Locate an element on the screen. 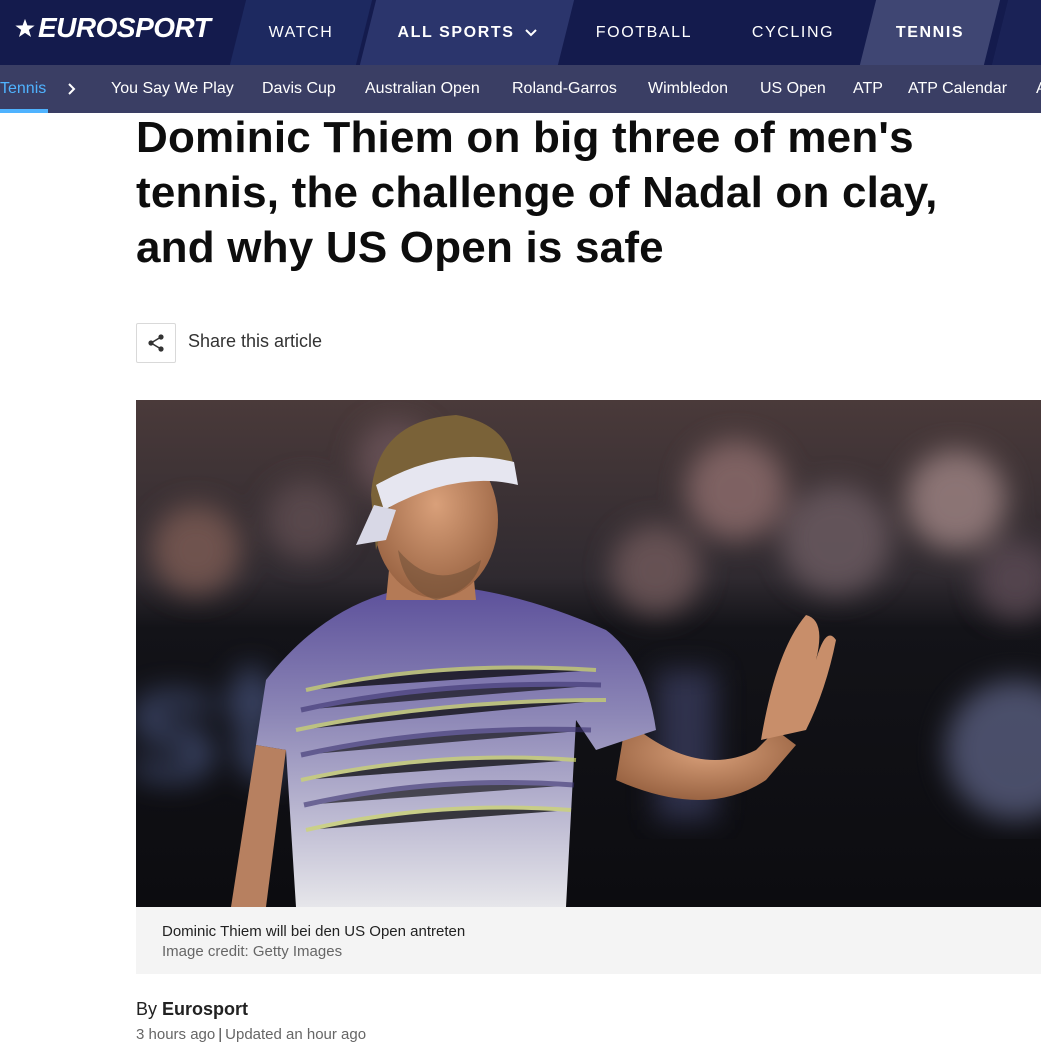  tab-cycling: CYCLING is located at coordinates (793, 32).